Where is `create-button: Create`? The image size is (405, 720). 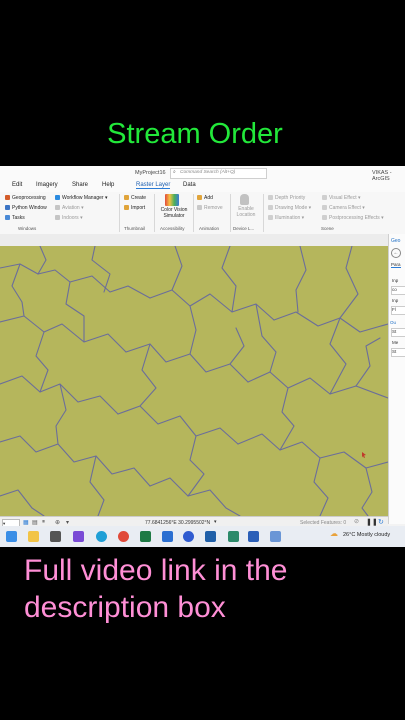
create-button: Create is located at coordinates (135, 198).